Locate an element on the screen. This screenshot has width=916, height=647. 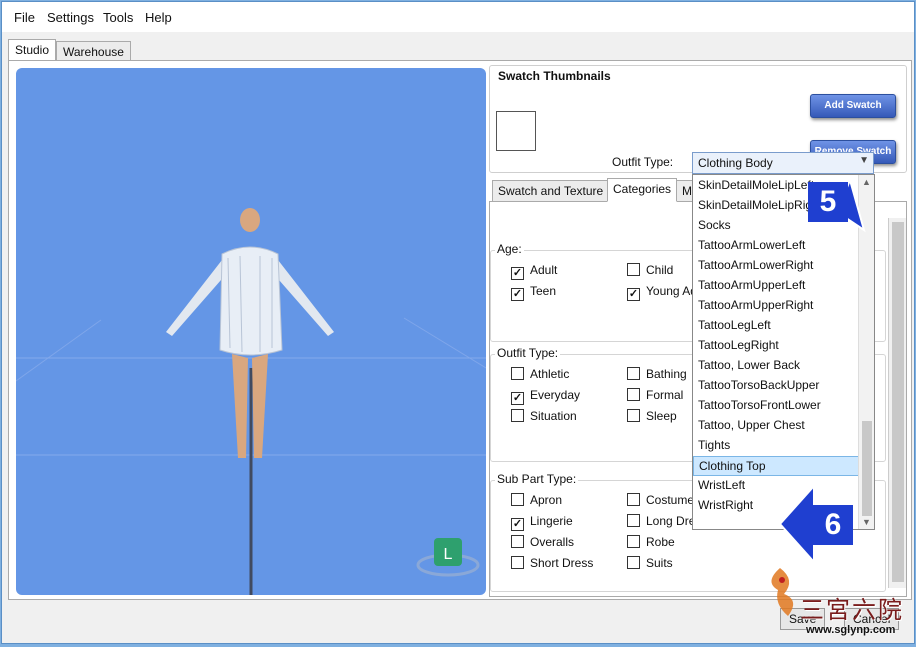
watermark: 三宮六院 www.sglynp.com is located at coordinates (838, 602).